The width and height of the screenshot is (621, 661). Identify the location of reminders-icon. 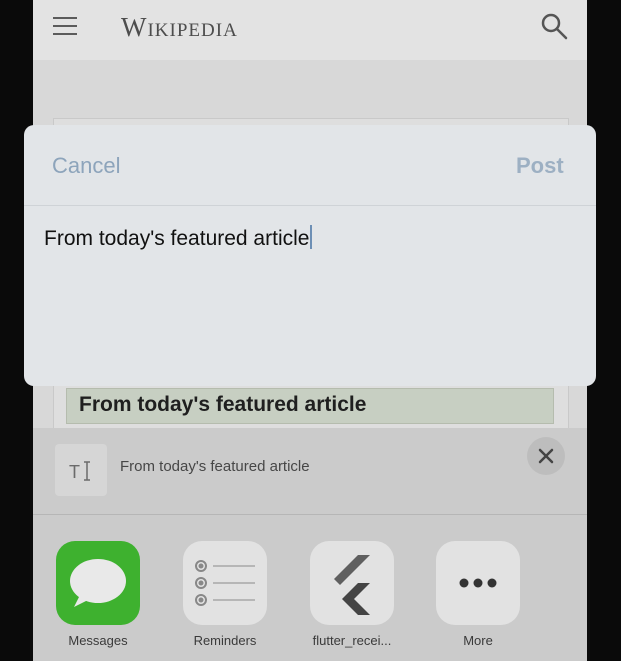
(225, 583).